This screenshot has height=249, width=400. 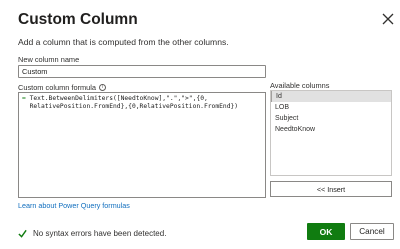 I want to click on info-icon: i, so click(x=103, y=87).